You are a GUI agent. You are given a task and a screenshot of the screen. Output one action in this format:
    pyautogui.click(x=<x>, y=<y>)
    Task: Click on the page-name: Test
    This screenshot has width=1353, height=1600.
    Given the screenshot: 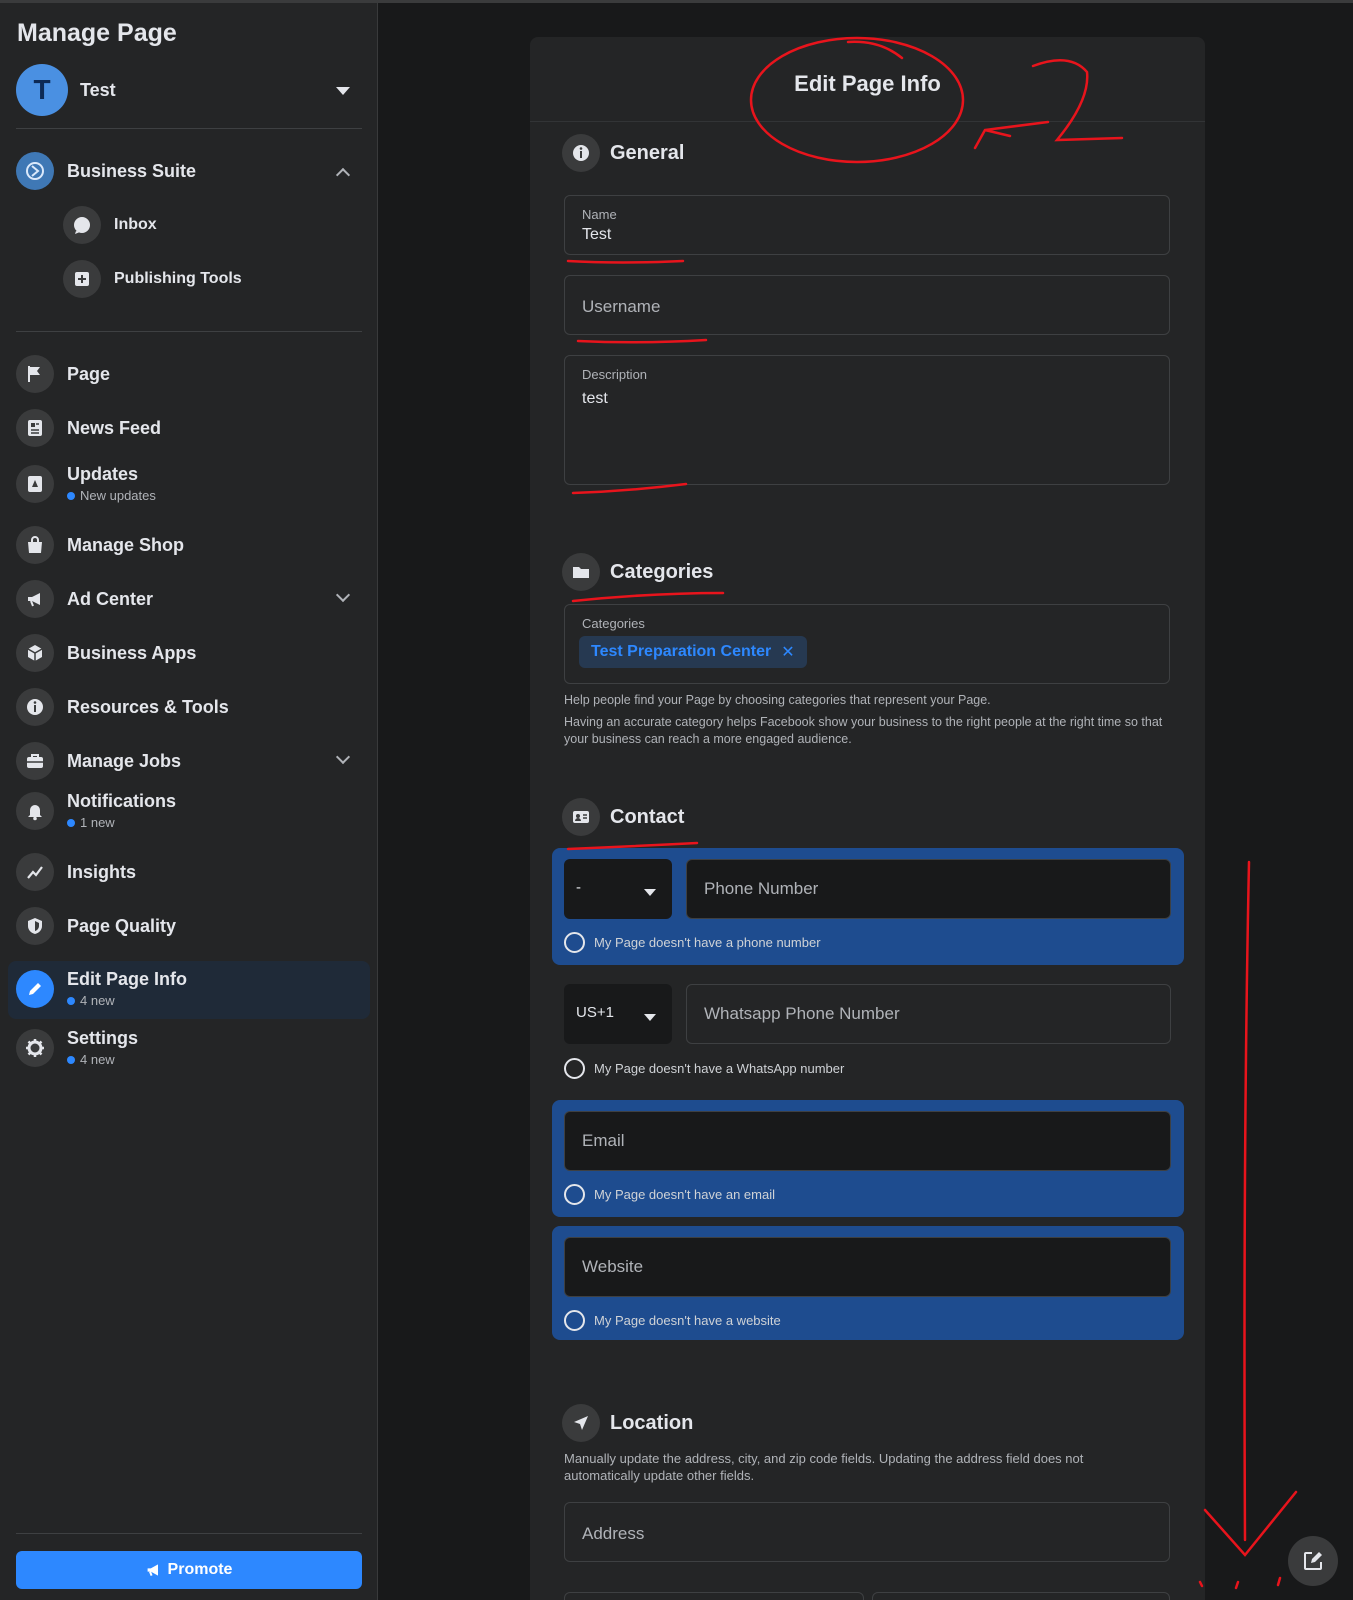 What is the action you would take?
    pyautogui.click(x=98, y=89)
    